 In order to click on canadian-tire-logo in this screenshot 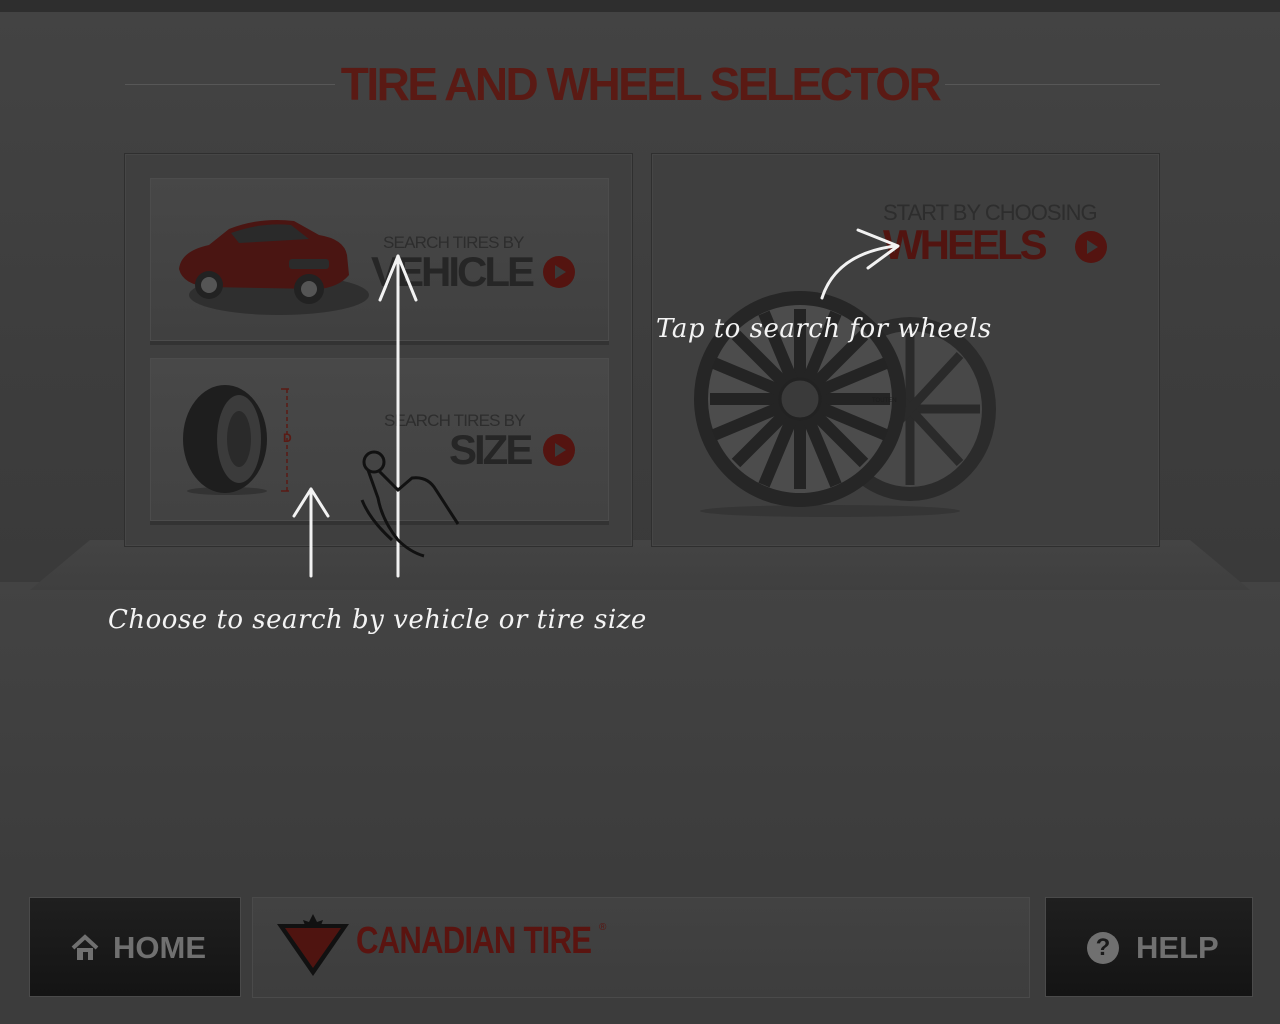, I will do `click(313, 945)`.